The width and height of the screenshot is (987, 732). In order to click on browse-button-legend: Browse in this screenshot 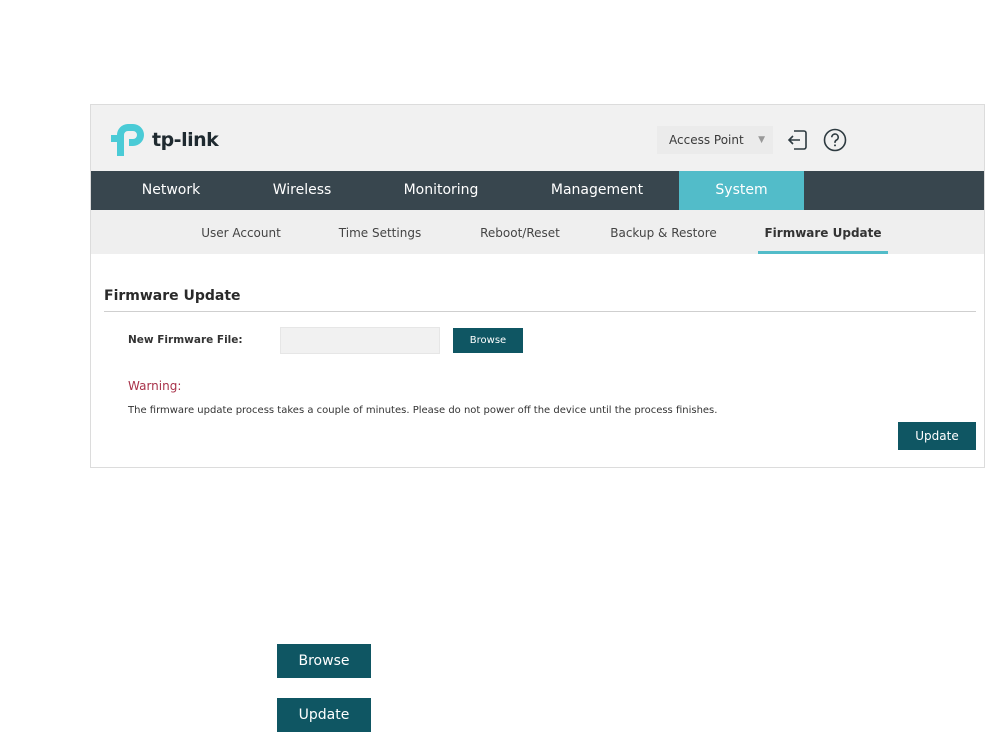, I will do `click(324, 661)`.